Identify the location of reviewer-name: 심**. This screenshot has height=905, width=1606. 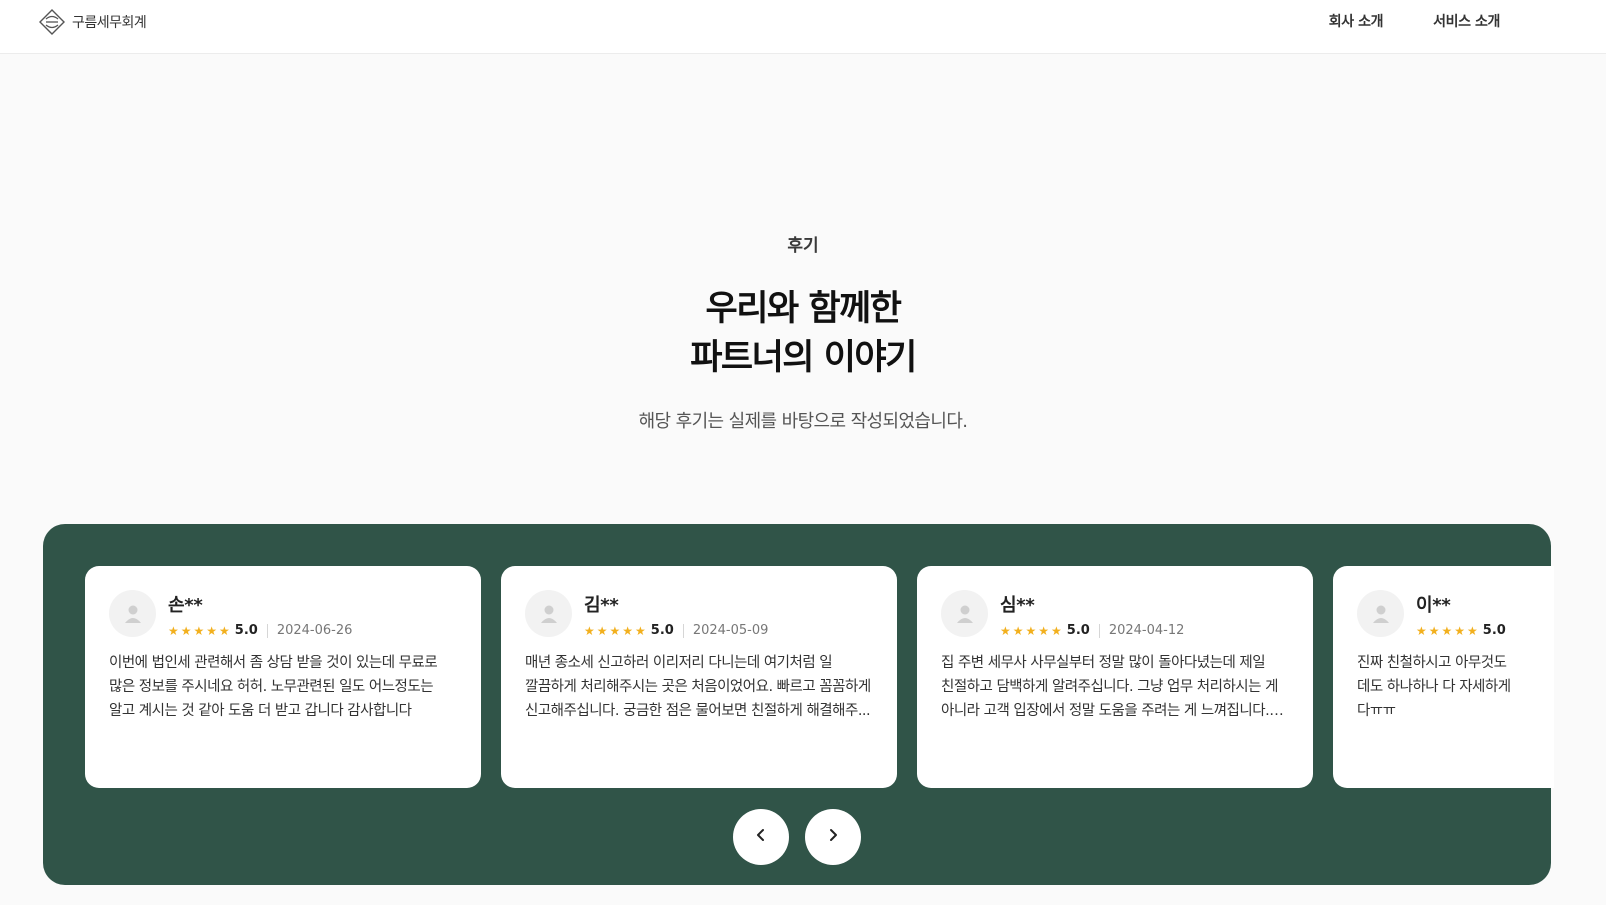
(1017, 605).